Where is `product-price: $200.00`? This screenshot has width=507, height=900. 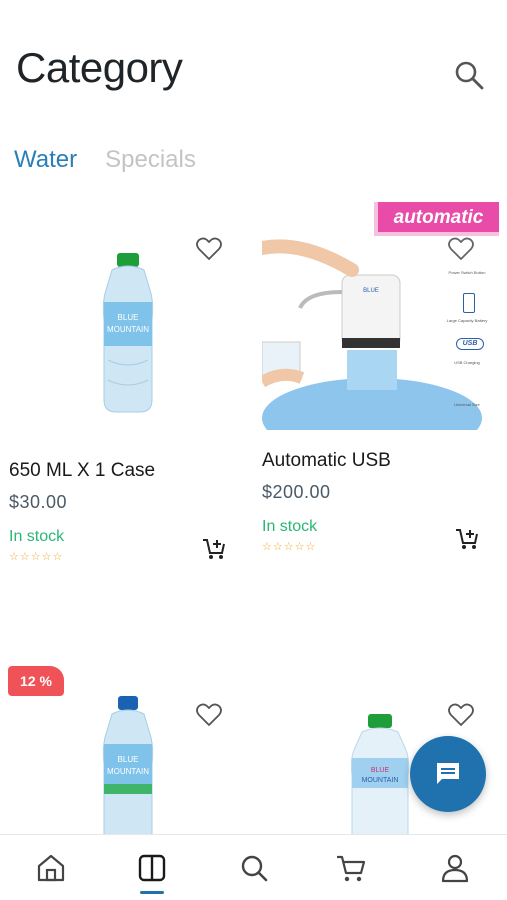
product-price: $200.00 is located at coordinates (296, 492).